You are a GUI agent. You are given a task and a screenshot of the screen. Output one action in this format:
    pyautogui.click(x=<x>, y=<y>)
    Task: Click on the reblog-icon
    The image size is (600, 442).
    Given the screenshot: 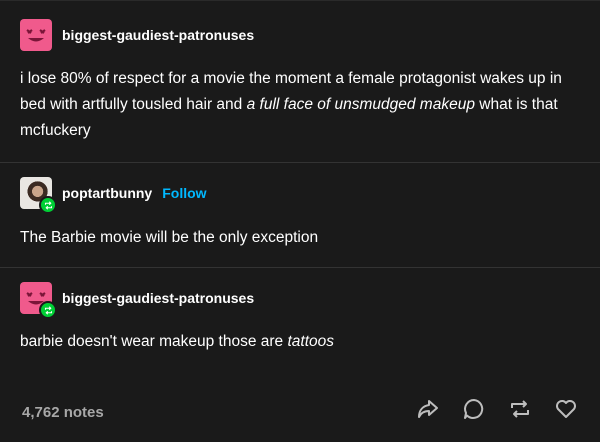 What is the action you would take?
    pyautogui.click(x=520, y=409)
    